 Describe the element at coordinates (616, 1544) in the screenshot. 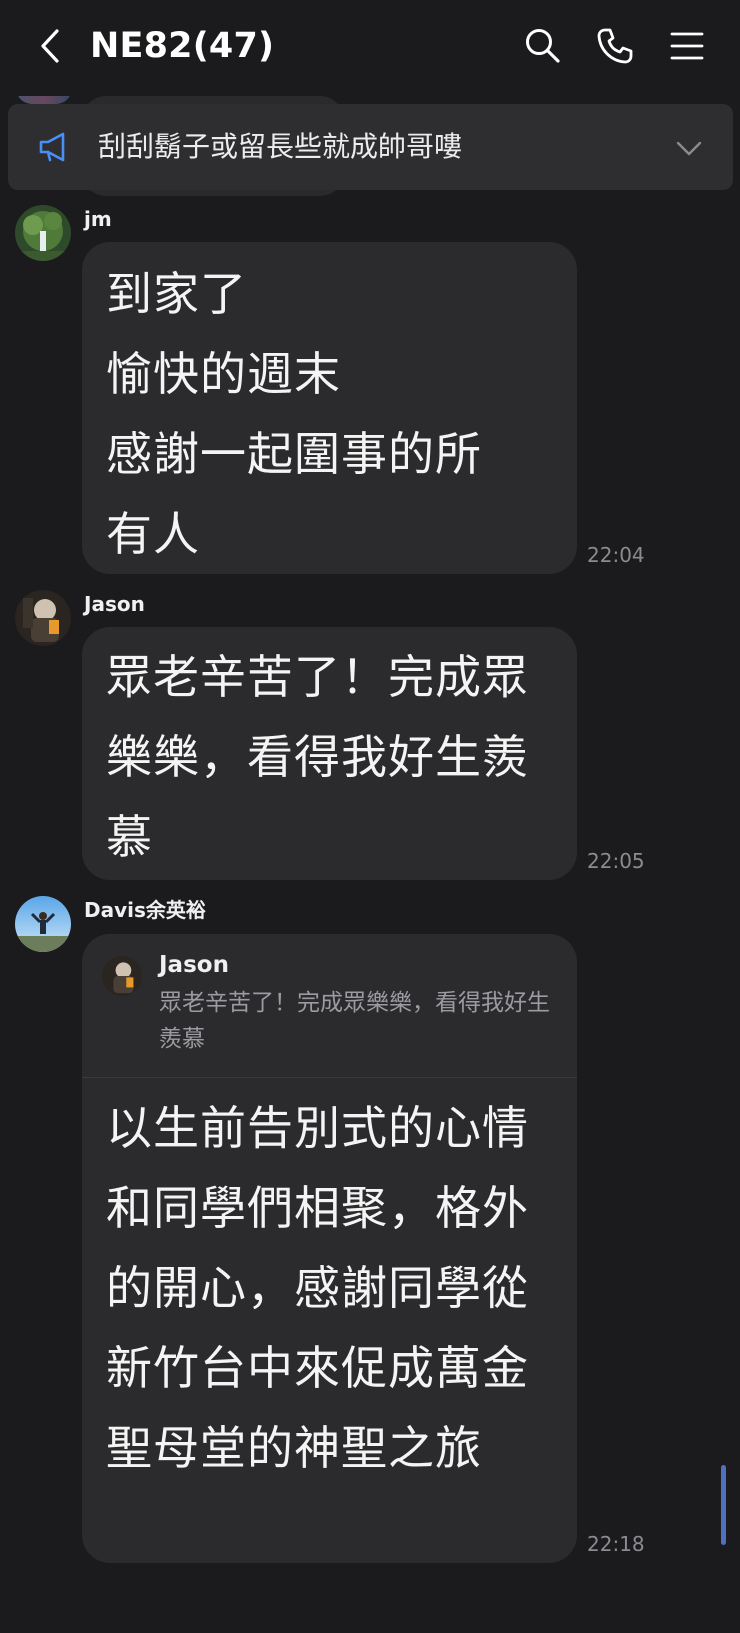

I see `message-timestamp: 22:18` at that location.